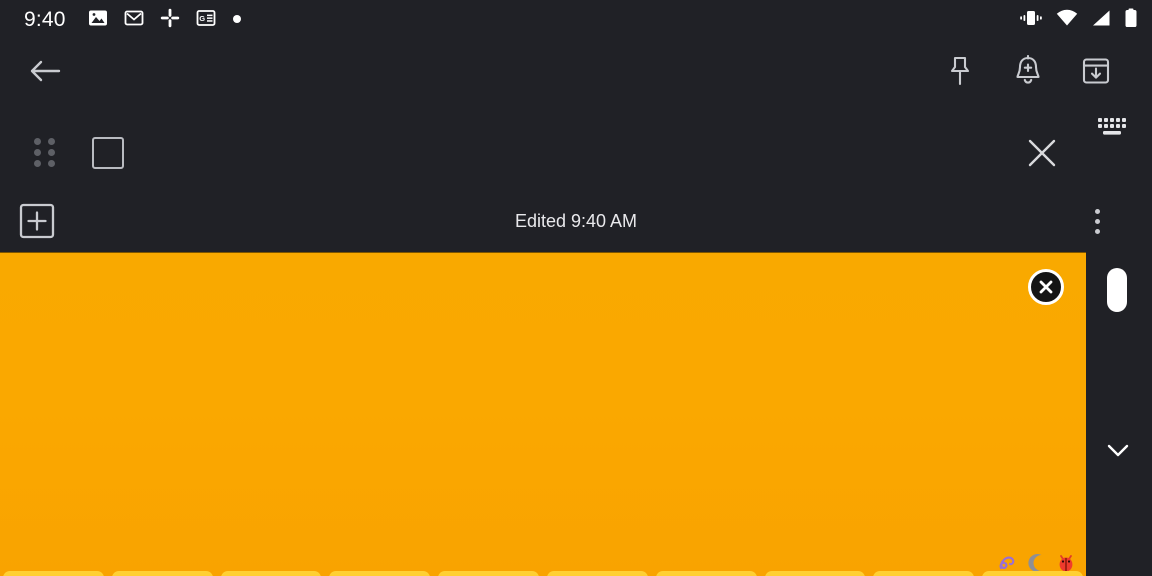 This screenshot has width=1152, height=576. I want to click on wifi-icon, so click(1067, 20).